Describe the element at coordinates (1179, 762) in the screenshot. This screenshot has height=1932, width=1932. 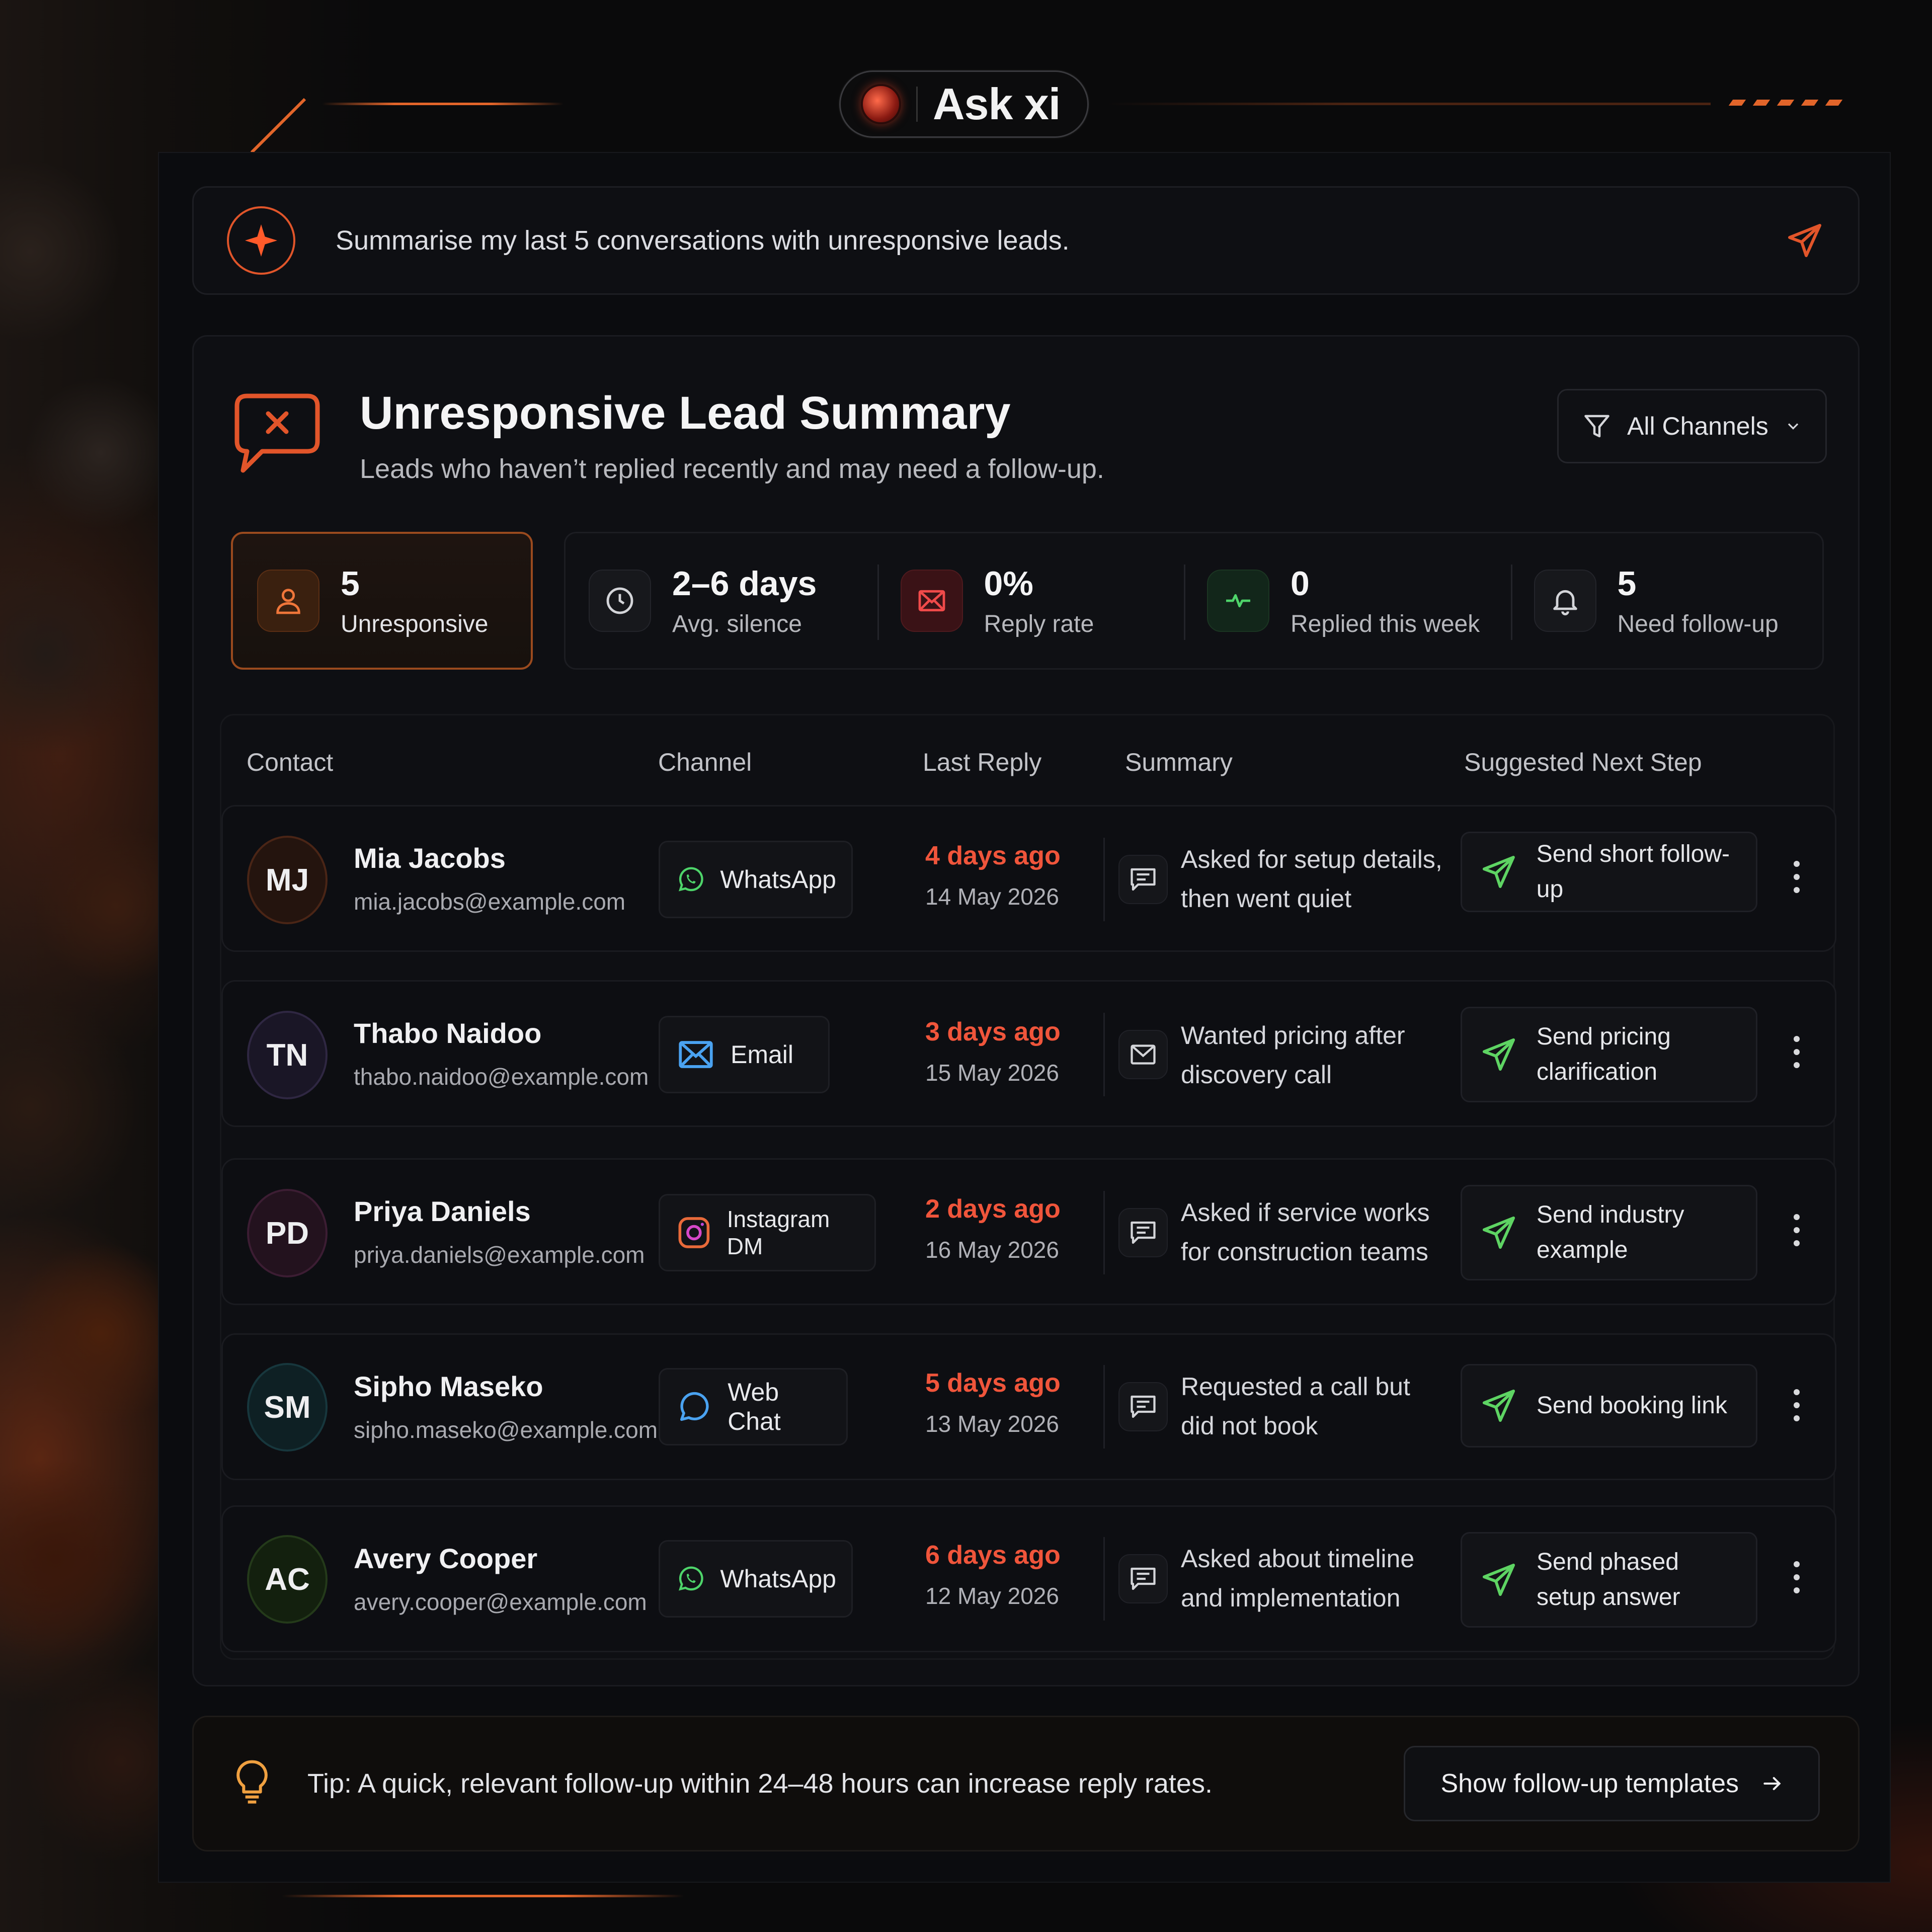
I see `col-summary: Summary` at that location.